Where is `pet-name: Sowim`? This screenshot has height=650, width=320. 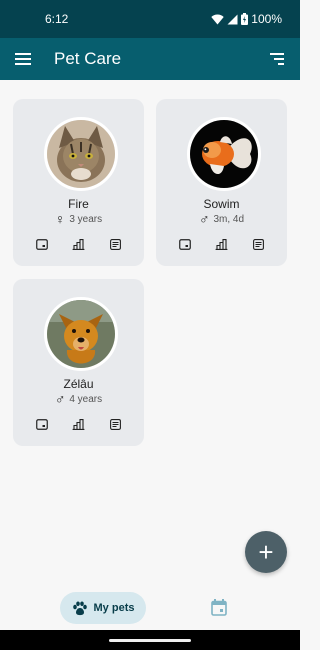
pet-name: Sowim is located at coordinates (221, 204).